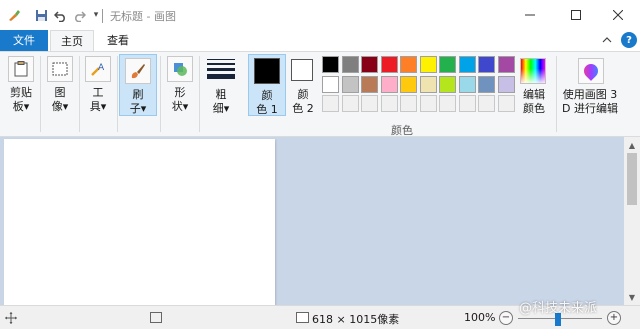  What do you see at coordinates (221, 72) in the screenshot?
I see `line-size-icon` at bounding box center [221, 72].